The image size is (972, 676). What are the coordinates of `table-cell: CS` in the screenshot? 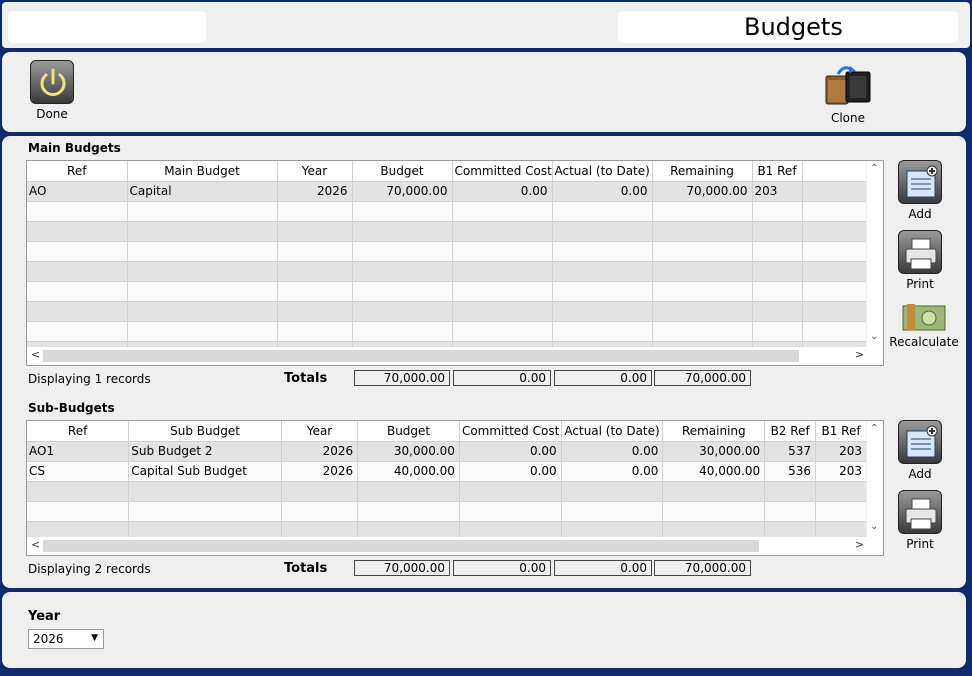 It's located at (78, 471).